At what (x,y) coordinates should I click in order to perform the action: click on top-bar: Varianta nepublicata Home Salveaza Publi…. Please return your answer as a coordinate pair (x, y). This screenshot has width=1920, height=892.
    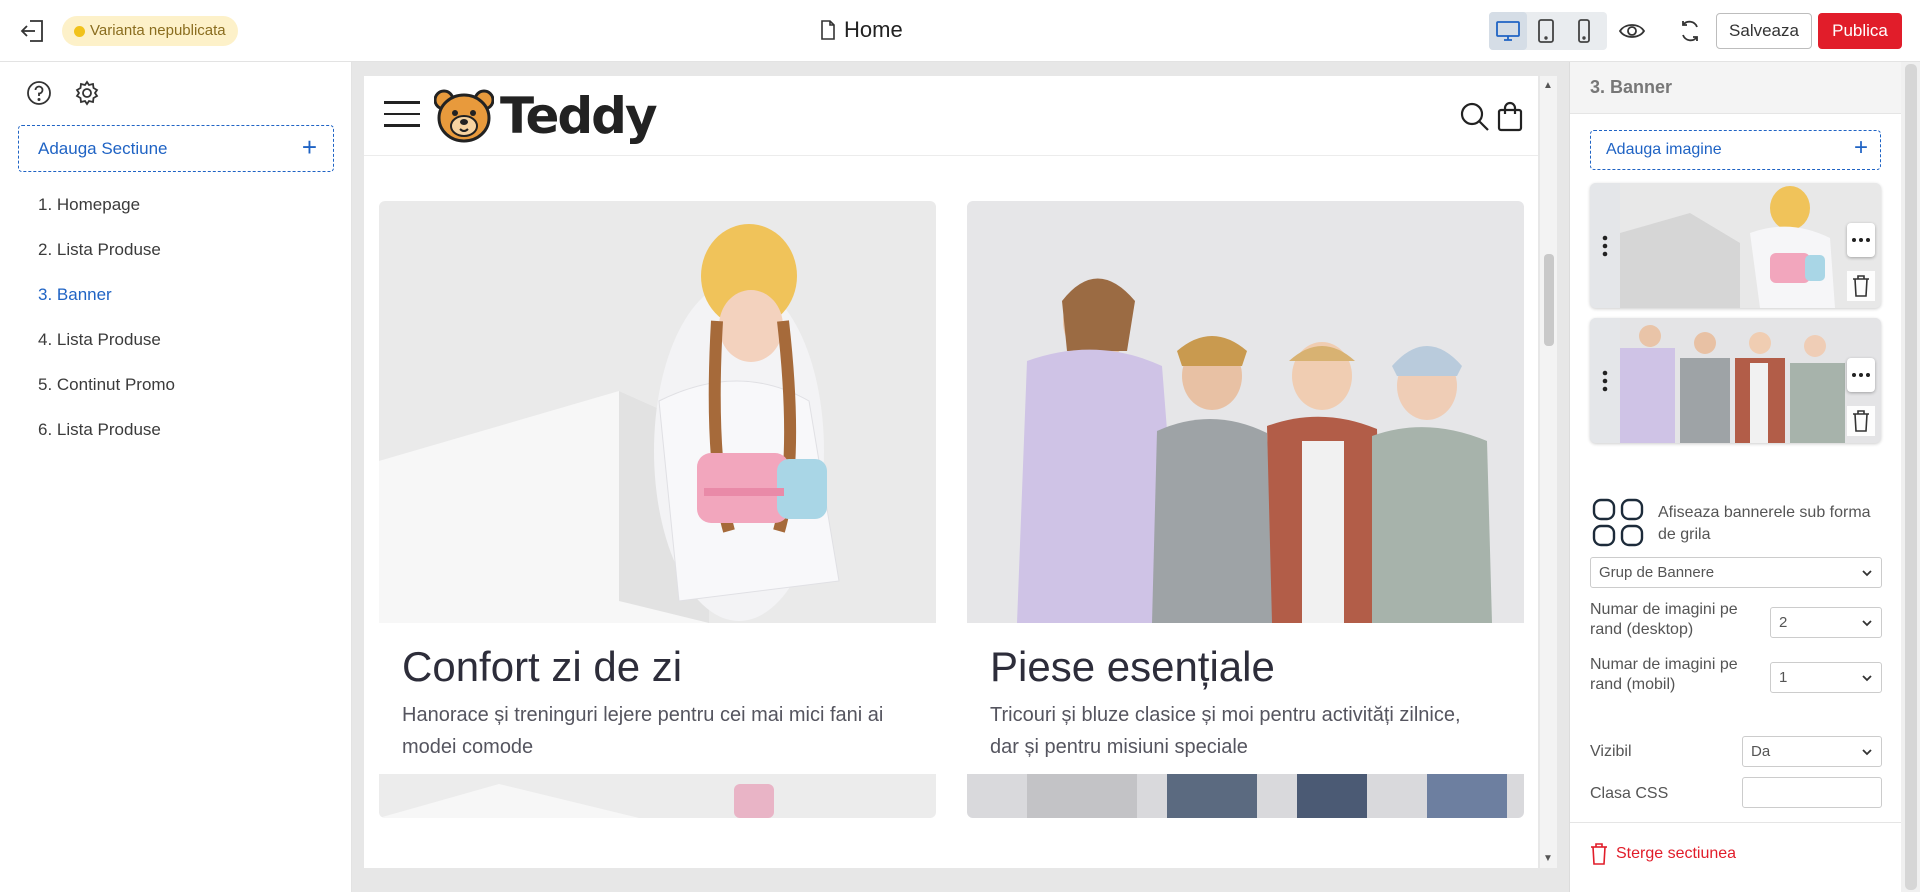
    Looking at the image, I should click on (960, 31).